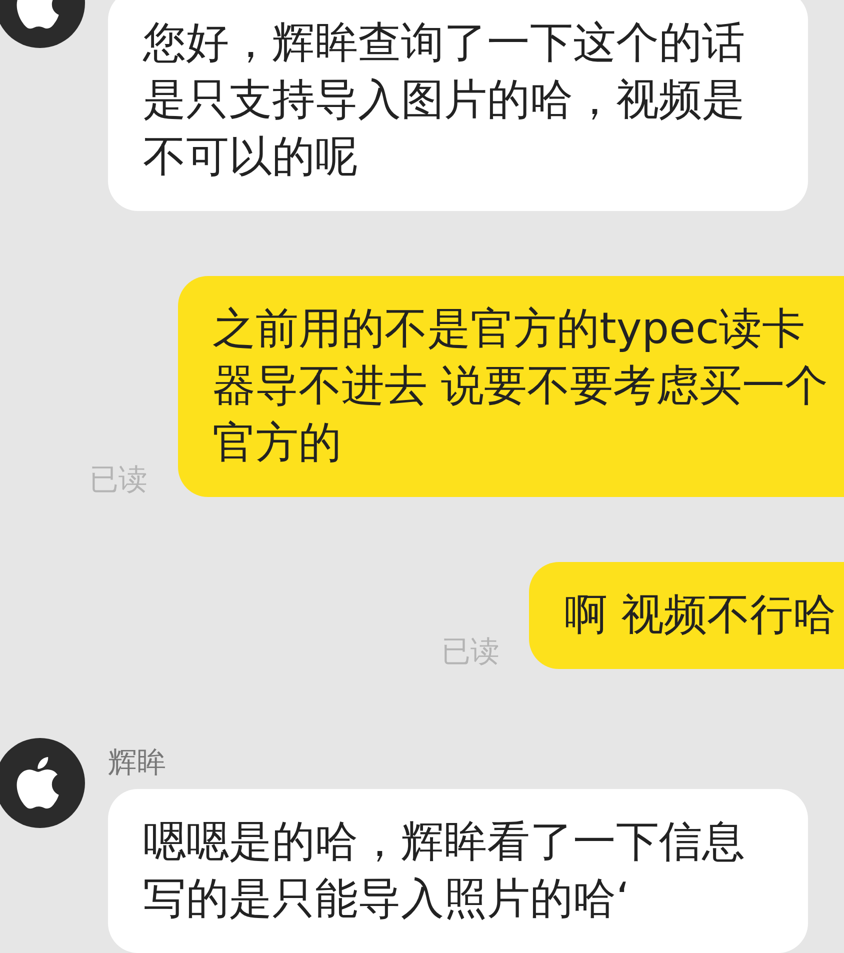 This screenshot has width=844, height=953. What do you see at coordinates (137, 762) in the screenshot?
I see `sender-name: 辉眸` at bounding box center [137, 762].